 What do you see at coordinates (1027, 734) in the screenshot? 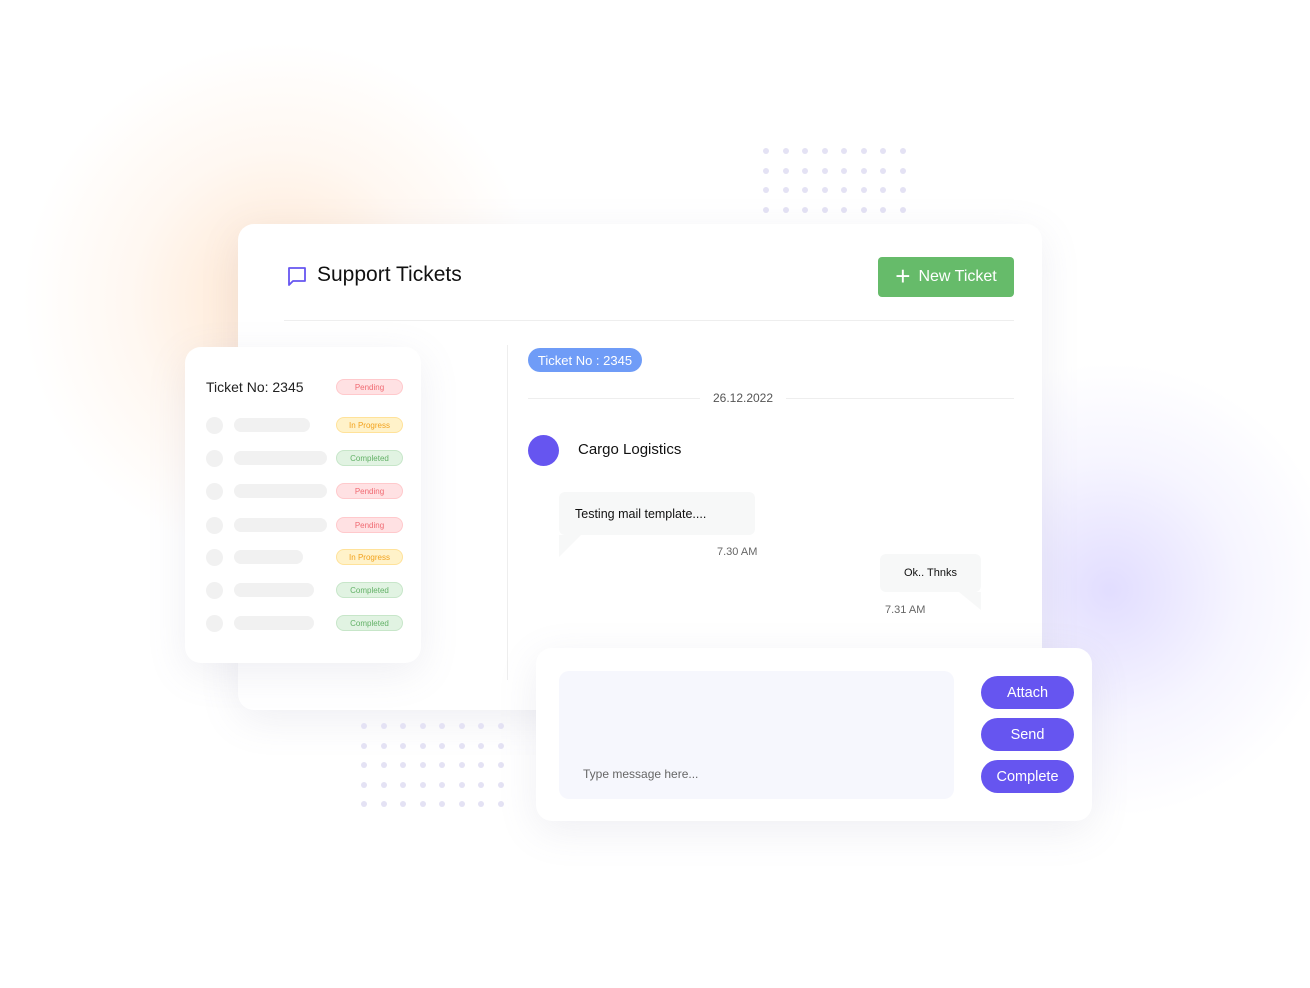
I see `send-button: Send` at bounding box center [1027, 734].